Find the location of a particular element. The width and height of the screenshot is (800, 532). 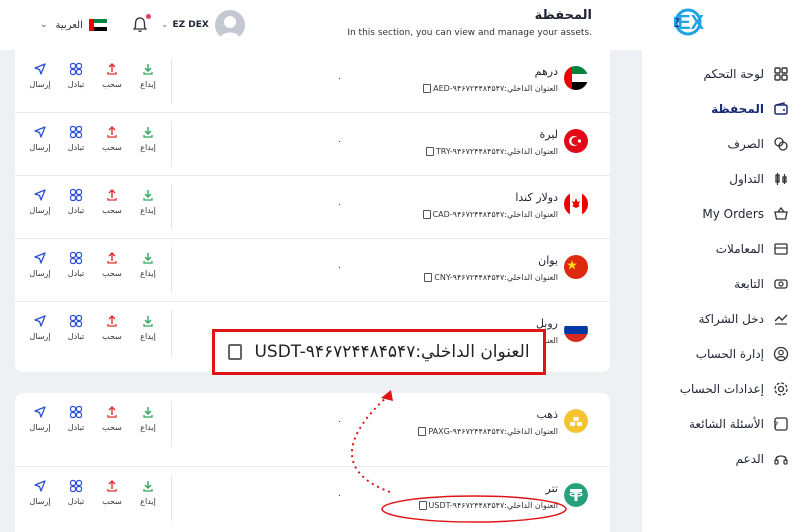

wallet-internal-address: العنوان الداخلي:PAXG-۹۴۶۷۲۴۴۸۴۵۴۷ is located at coordinates (487, 431).